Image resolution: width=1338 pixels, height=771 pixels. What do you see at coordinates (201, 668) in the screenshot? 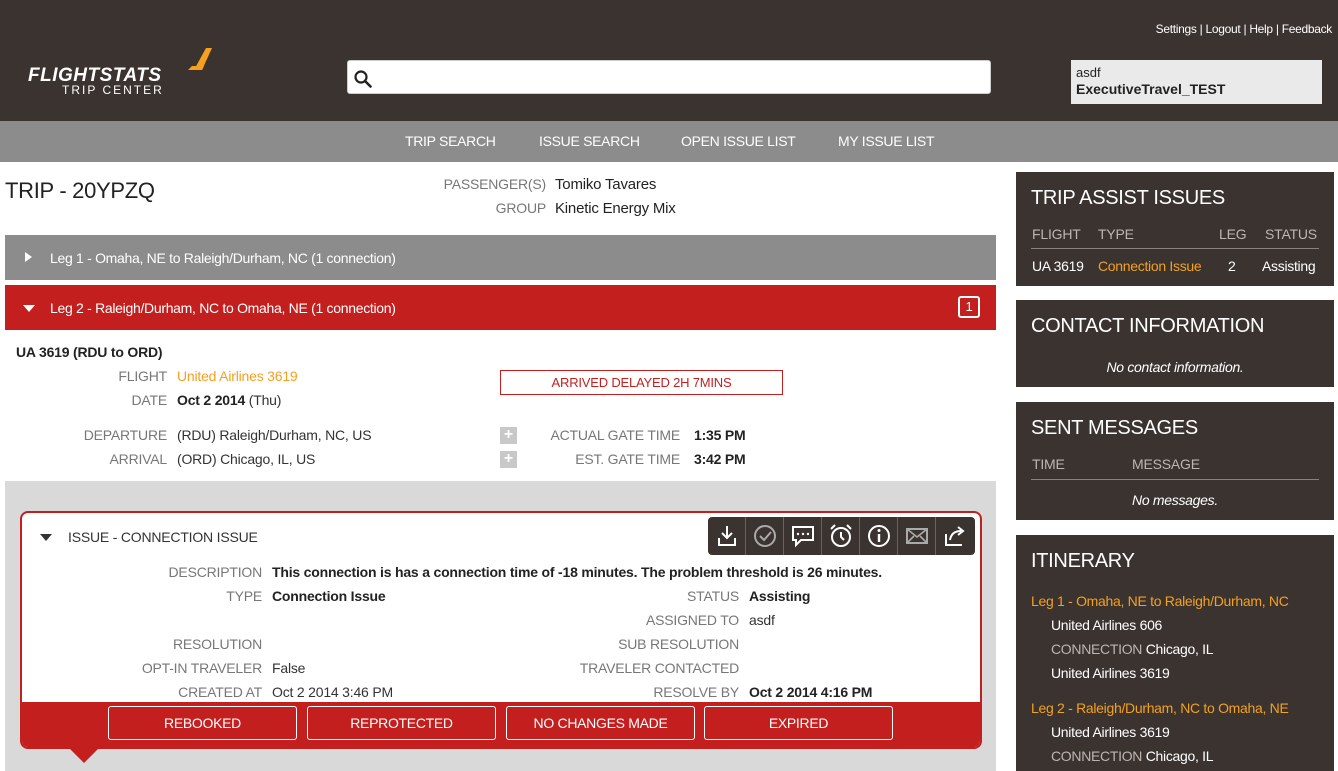
I see `optin-label: OPT-IN TRAVELER` at bounding box center [201, 668].